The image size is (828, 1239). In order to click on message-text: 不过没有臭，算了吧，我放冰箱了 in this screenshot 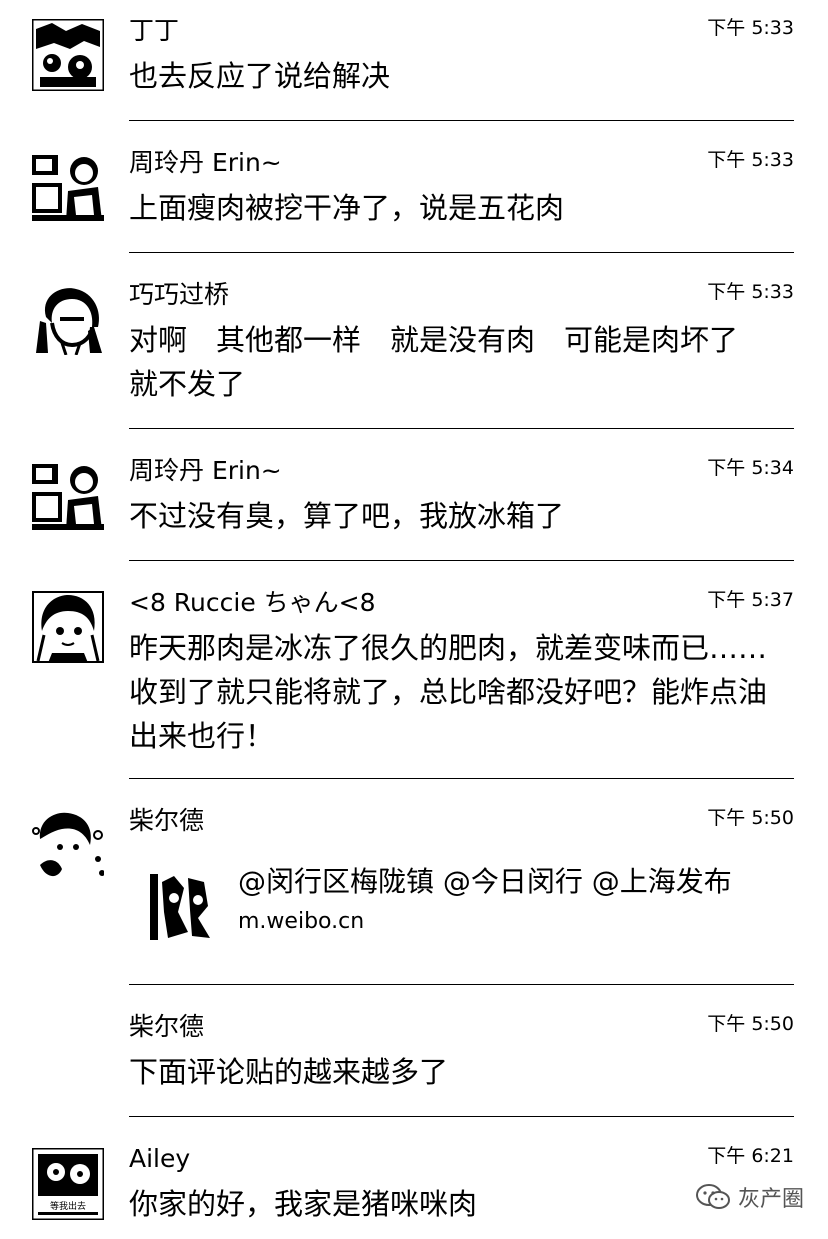, I will do `click(347, 516)`.